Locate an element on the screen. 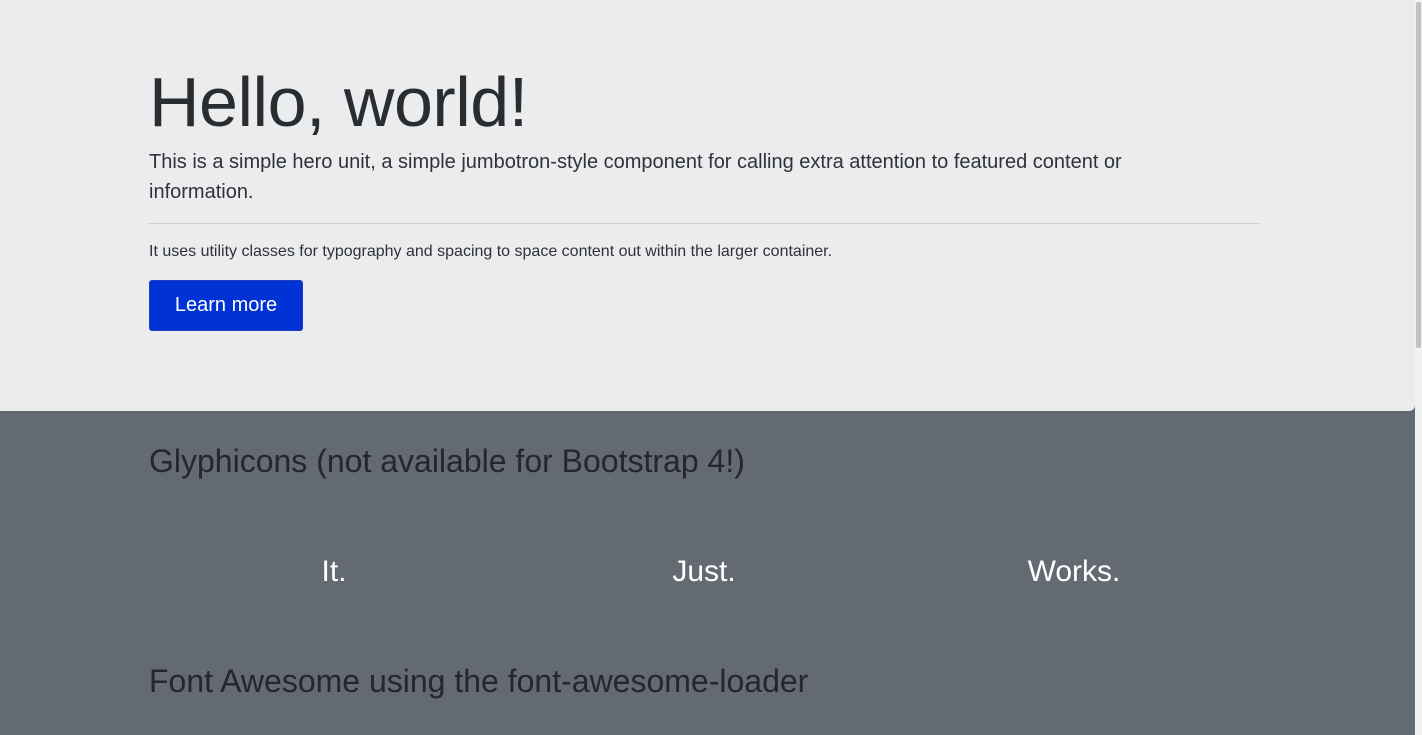 Image resolution: width=1422 pixels, height=735 pixels. word-works: Works. is located at coordinates (1074, 571).